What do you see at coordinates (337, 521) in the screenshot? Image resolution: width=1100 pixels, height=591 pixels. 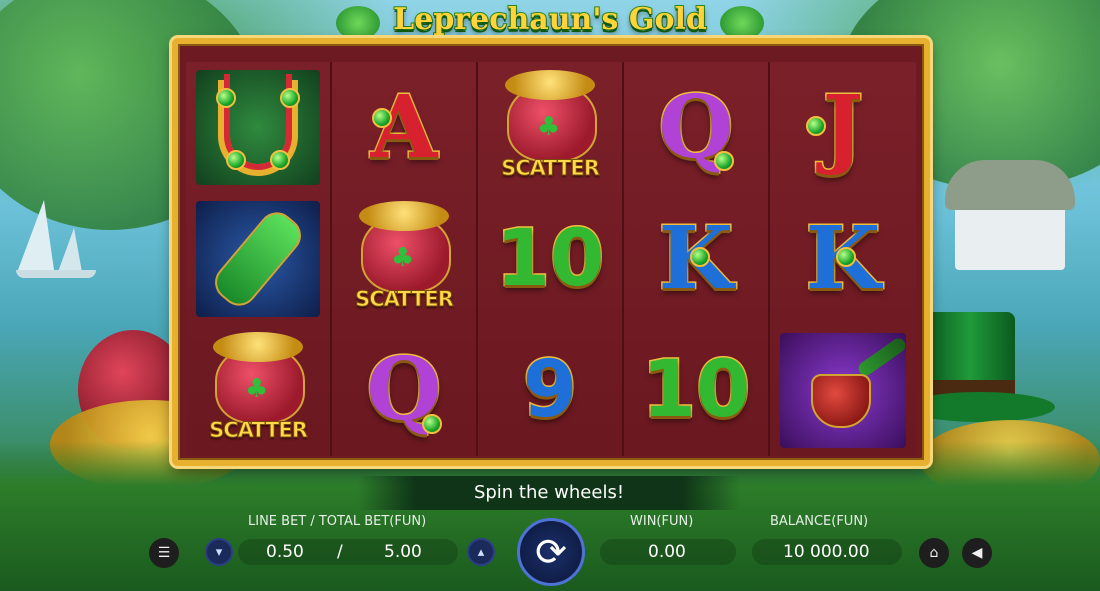 I see `bet-label: LINE BET / TOTAL BET(FUN)` at bounding box center [337, 521].